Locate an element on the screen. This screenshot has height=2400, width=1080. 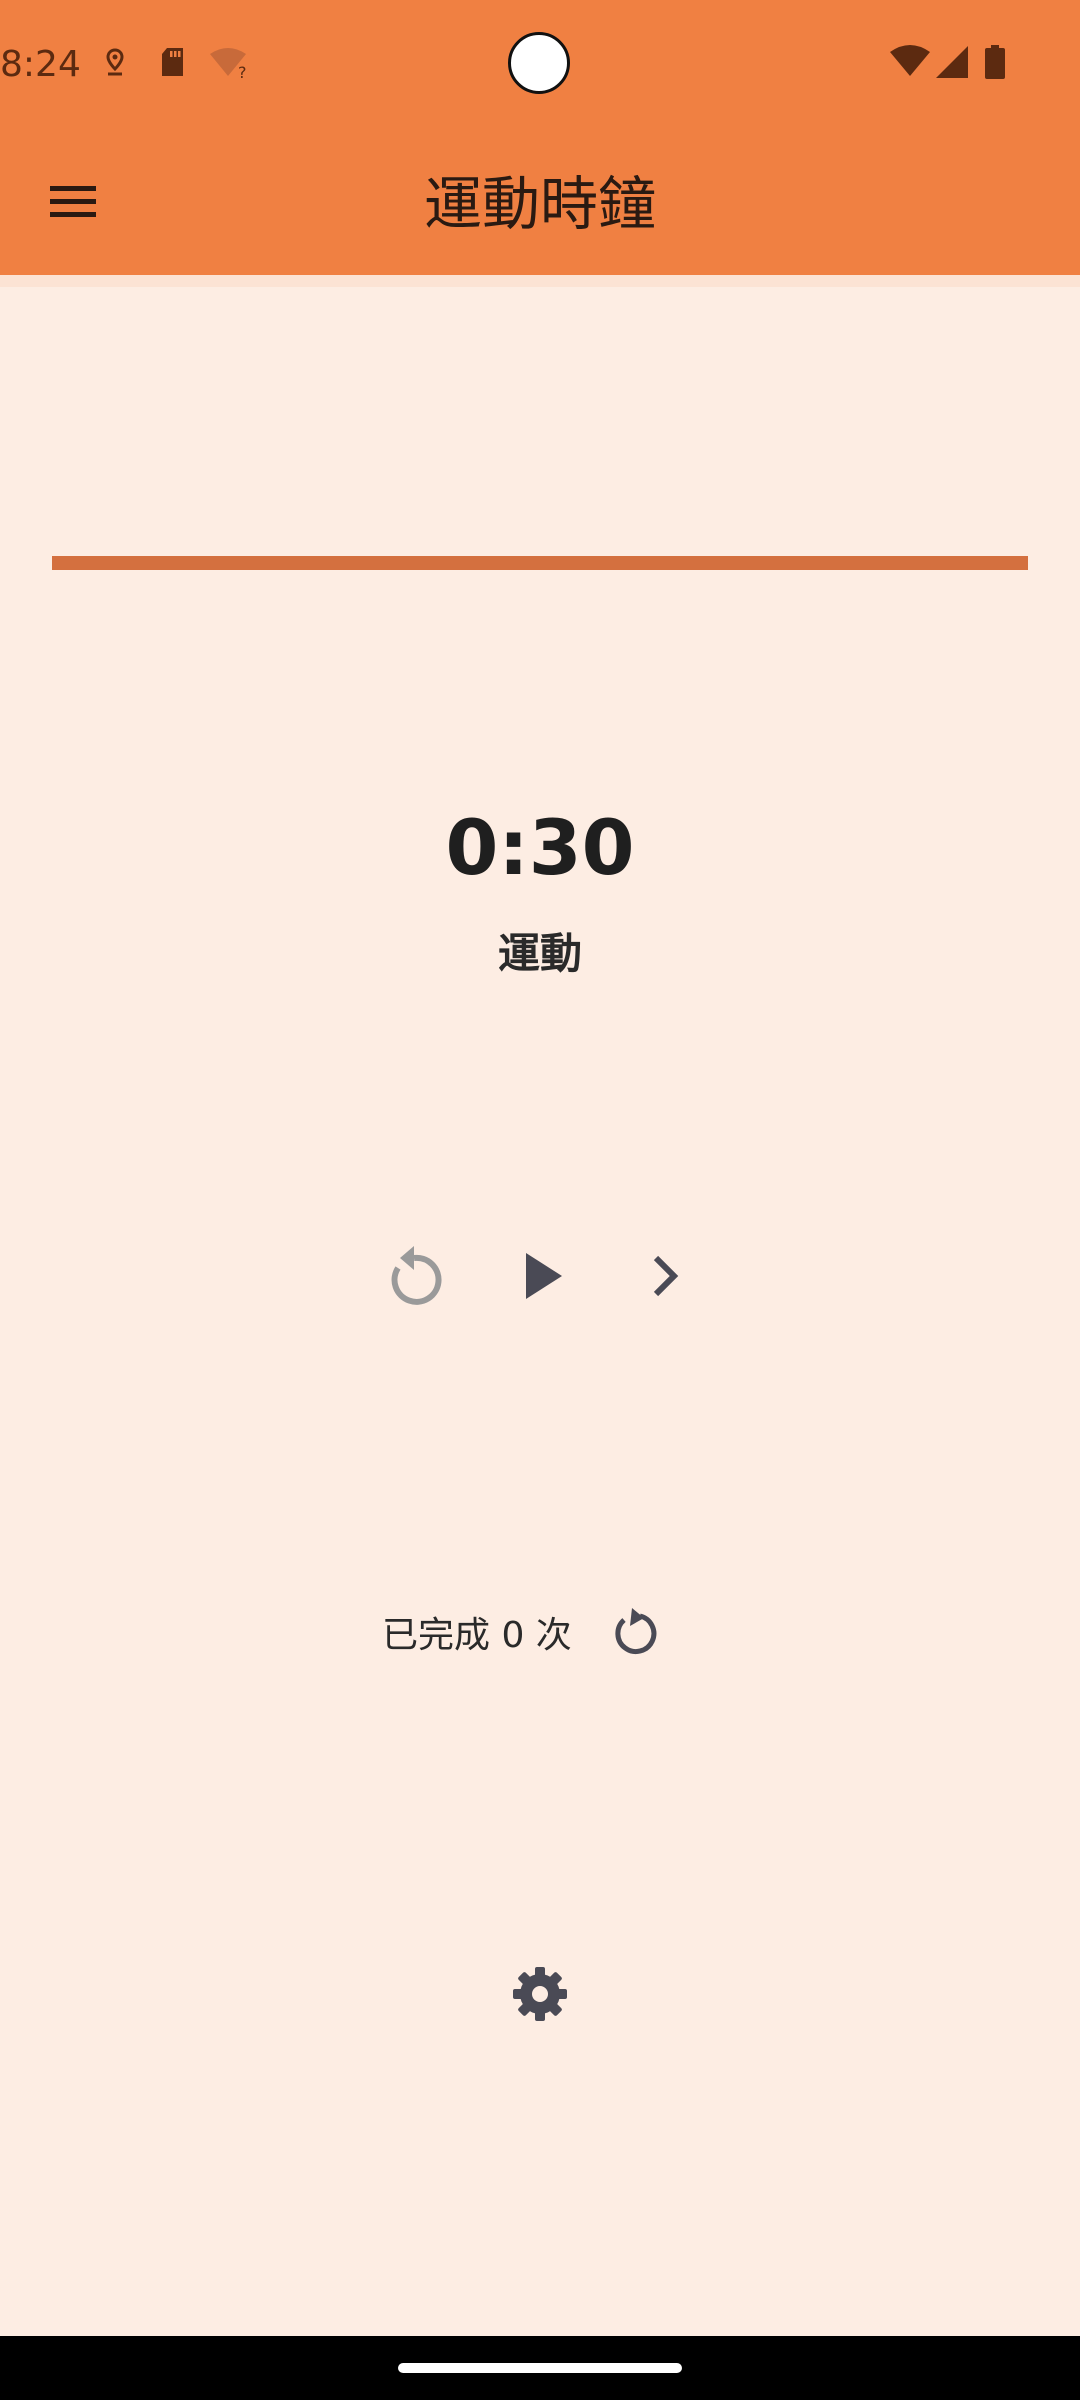
app-title: 運動時鐘 is located at coordinates (539, 204).